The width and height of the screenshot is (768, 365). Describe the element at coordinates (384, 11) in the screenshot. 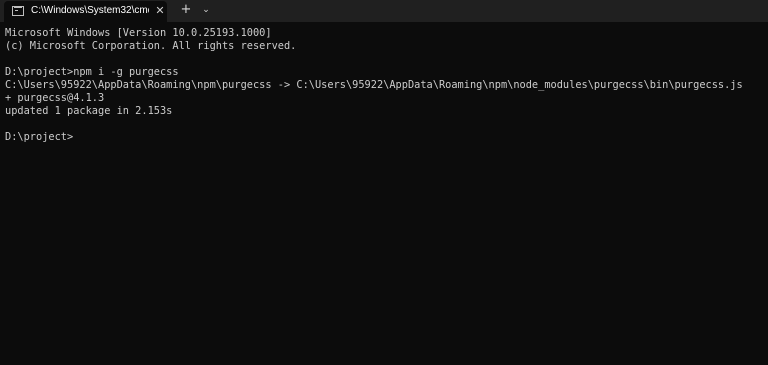

I see `tab-bar: C:\Windows\System32\cmd.e ✕ + ⌄` at that location.